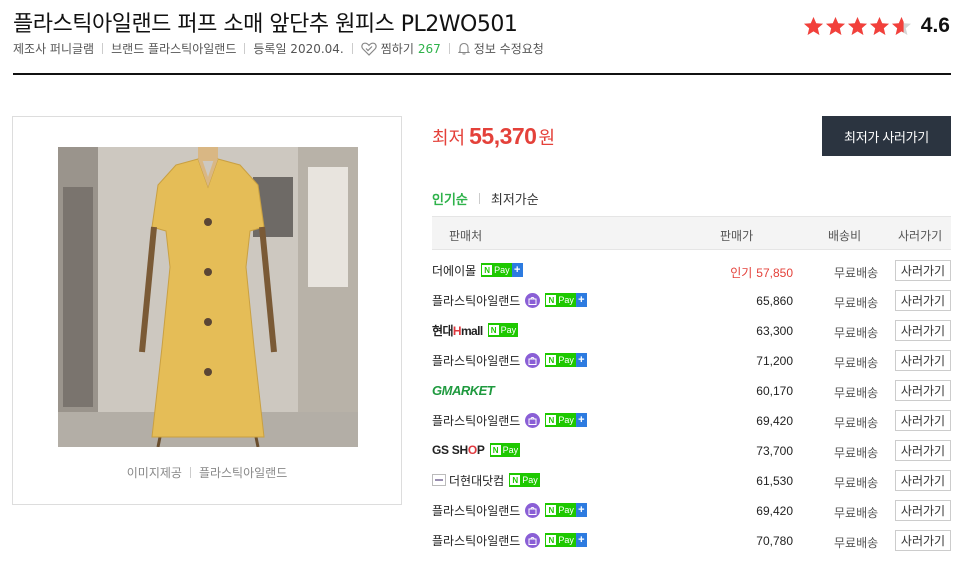  I want to click on sort-popular-tab: 인기순, so click(450, 198).